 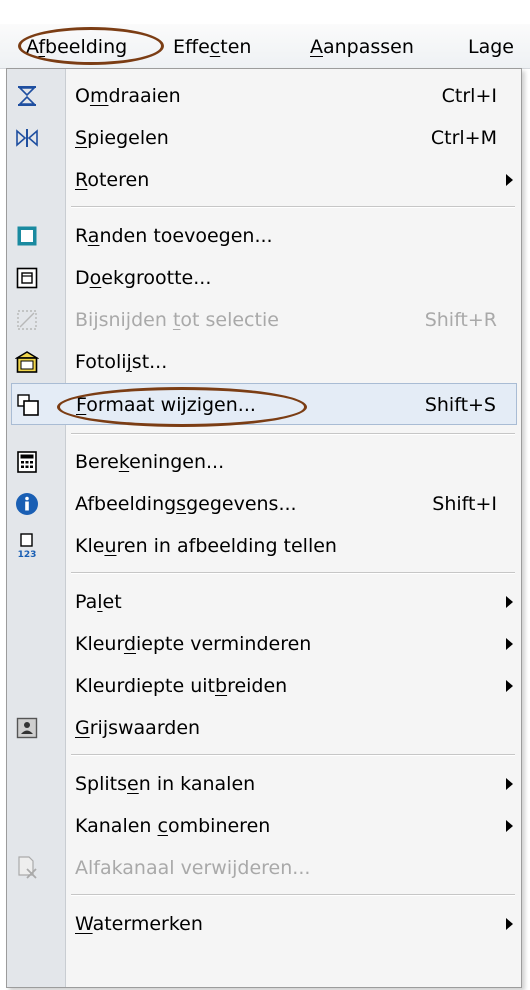 I want to click on add-border-icon, so click(x=27, y=236).